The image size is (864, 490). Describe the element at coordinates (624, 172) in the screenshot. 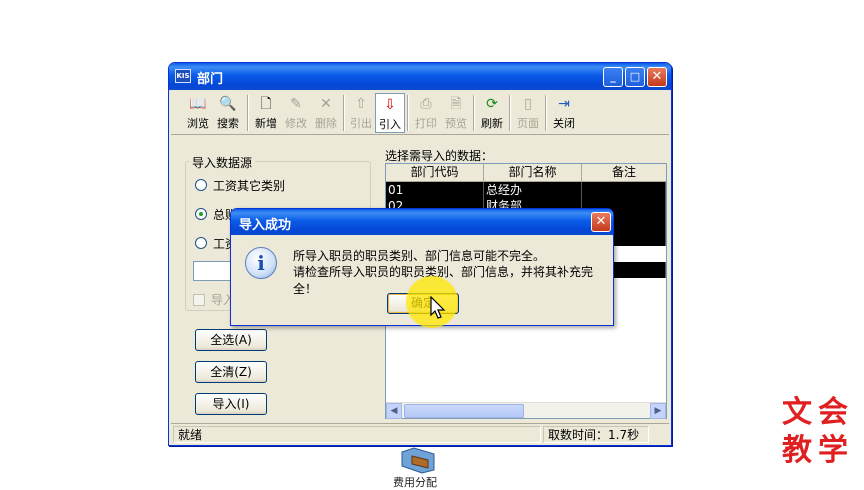

I see `column-header-remark: 备注` at that location.